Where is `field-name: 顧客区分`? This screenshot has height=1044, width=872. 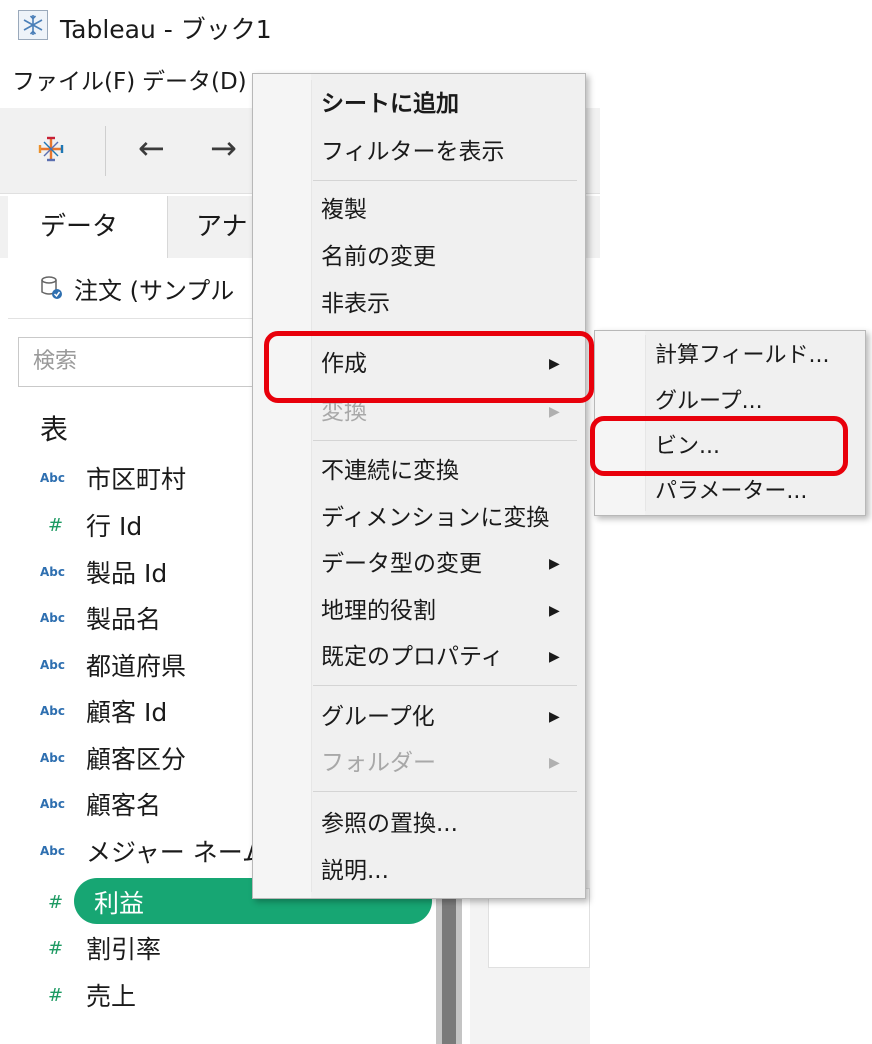 field-name: 顧客区分 is located at coordinates (136, 759).